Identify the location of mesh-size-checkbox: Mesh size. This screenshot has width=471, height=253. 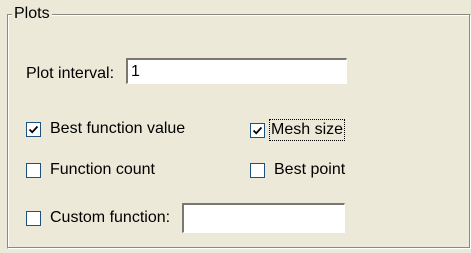
(298, 130).